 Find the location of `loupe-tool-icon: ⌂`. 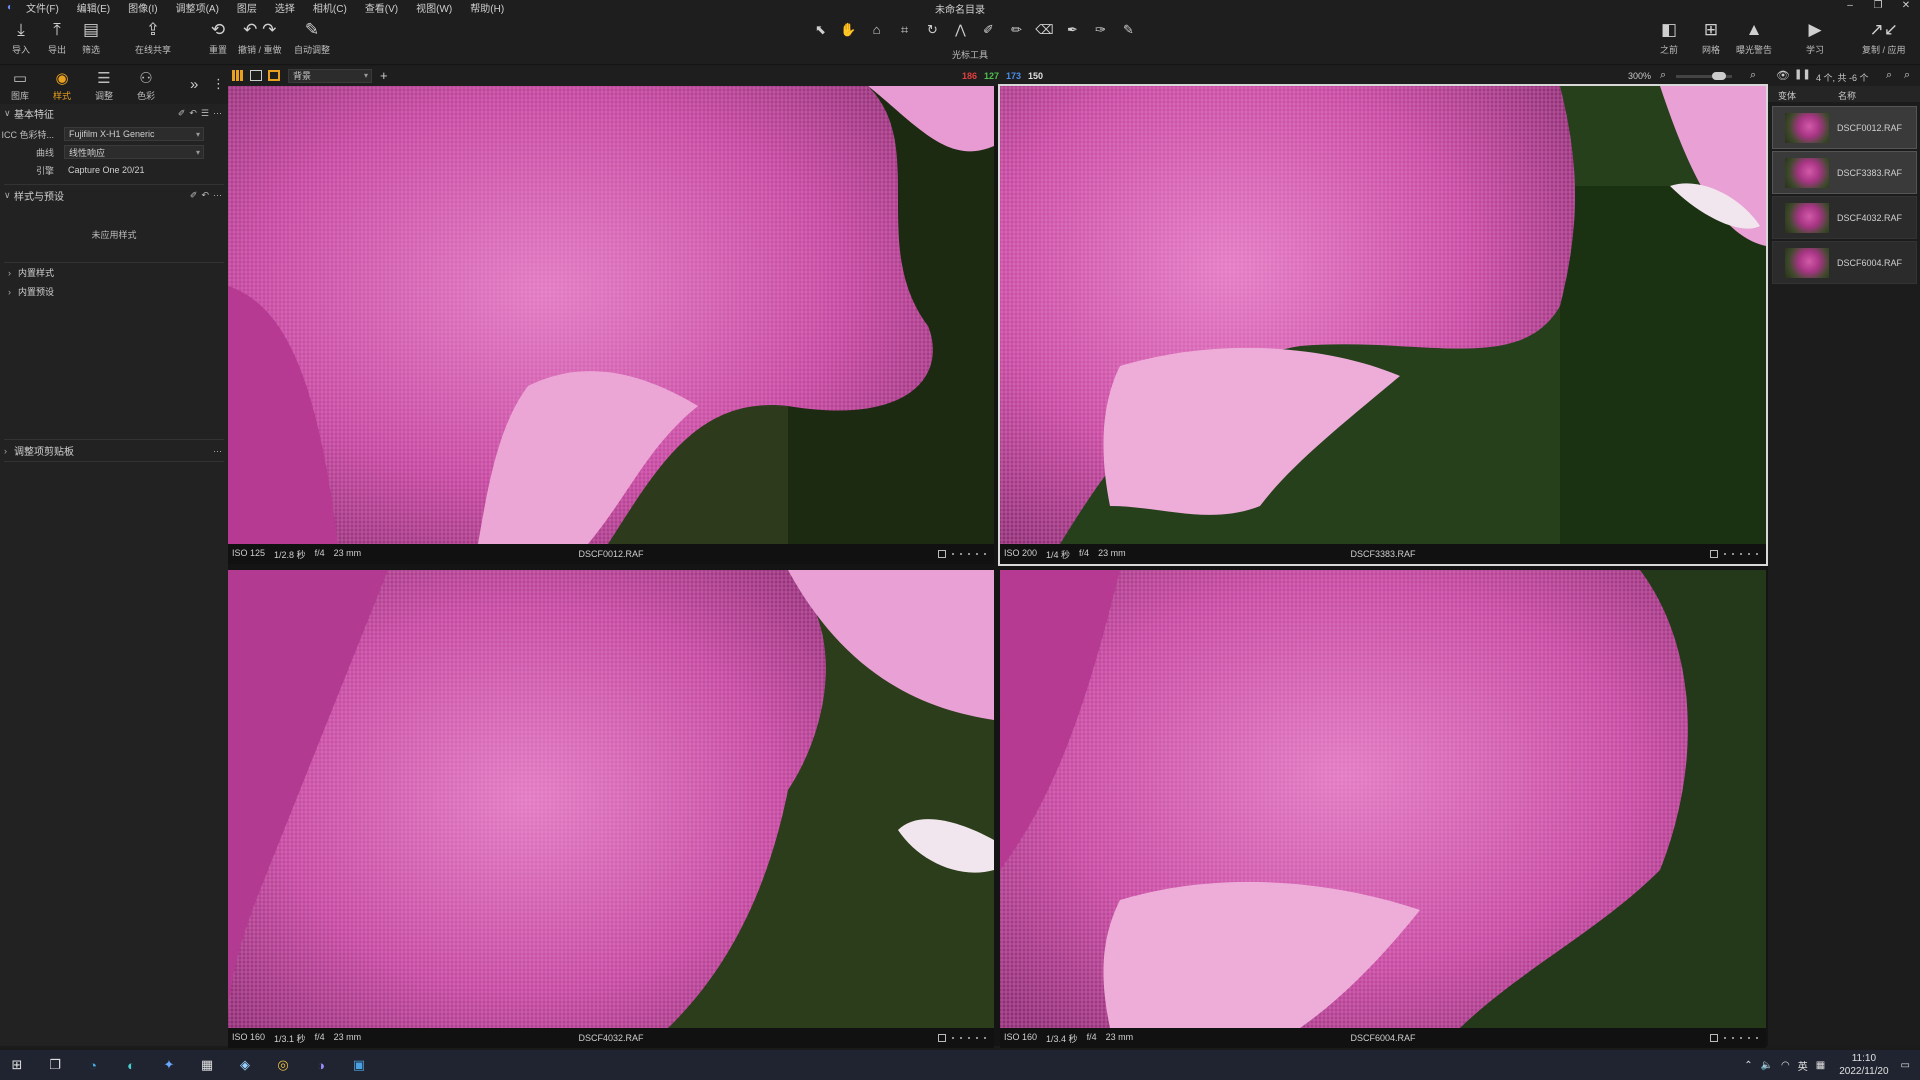

loupe-tool-icon: ⌂ is located at coordinates (876, 30).